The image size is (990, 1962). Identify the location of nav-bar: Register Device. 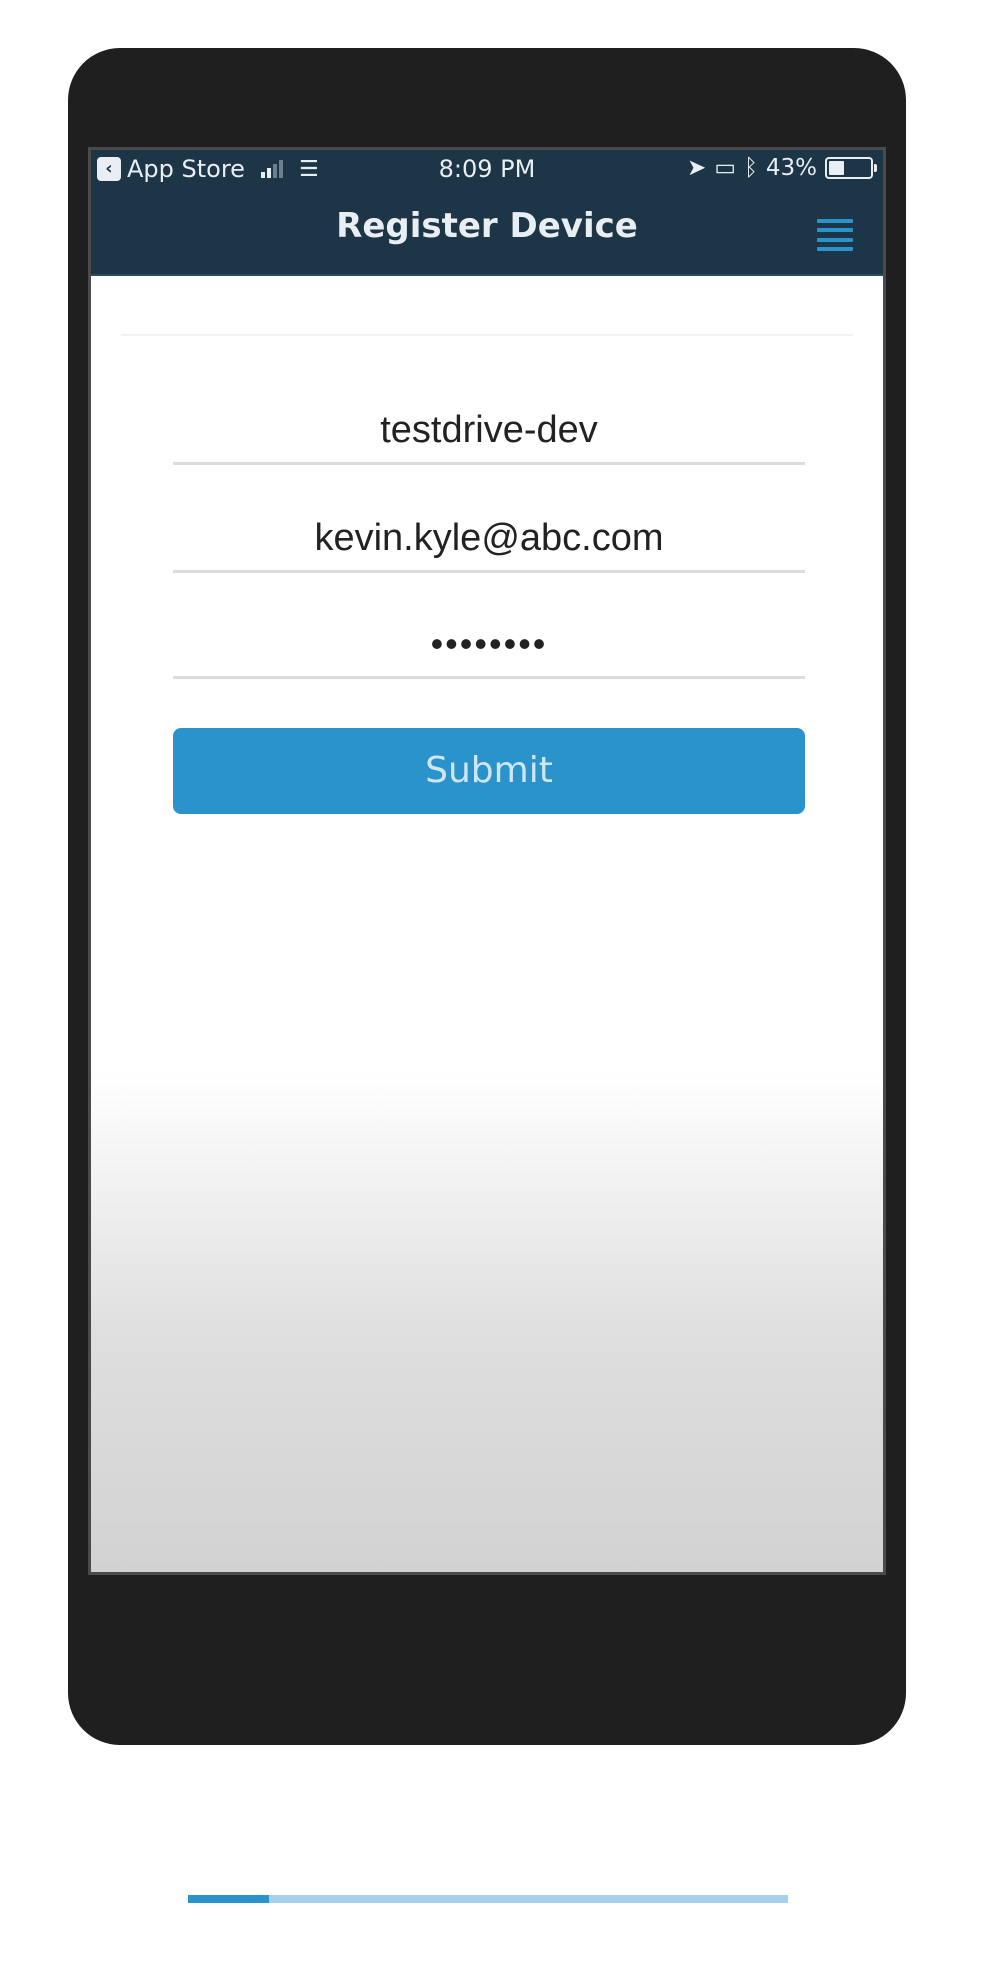
(487, 232).